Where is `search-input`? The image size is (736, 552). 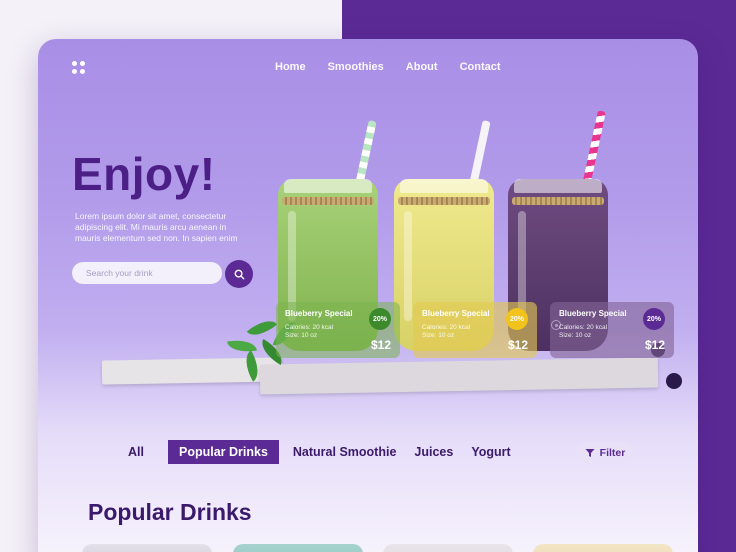 search-input is located at coordinates (147, 273).